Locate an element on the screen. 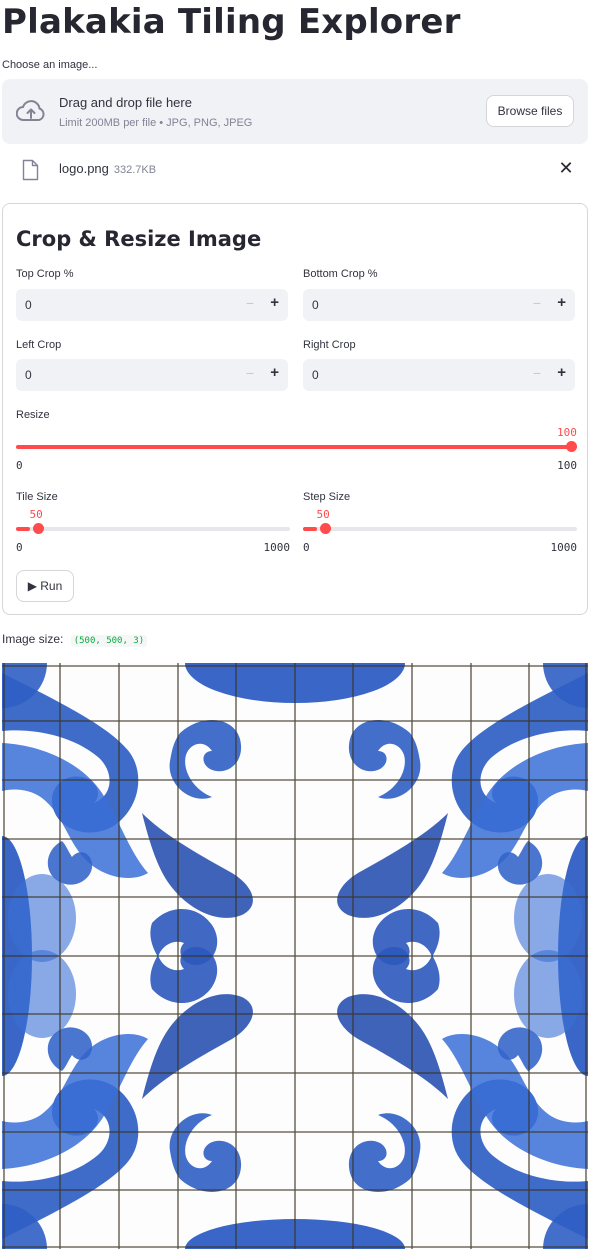 The width and height of the screenshot is (591, 1253). left-crop-decrement-button: − is located at coordinates (250, 373).